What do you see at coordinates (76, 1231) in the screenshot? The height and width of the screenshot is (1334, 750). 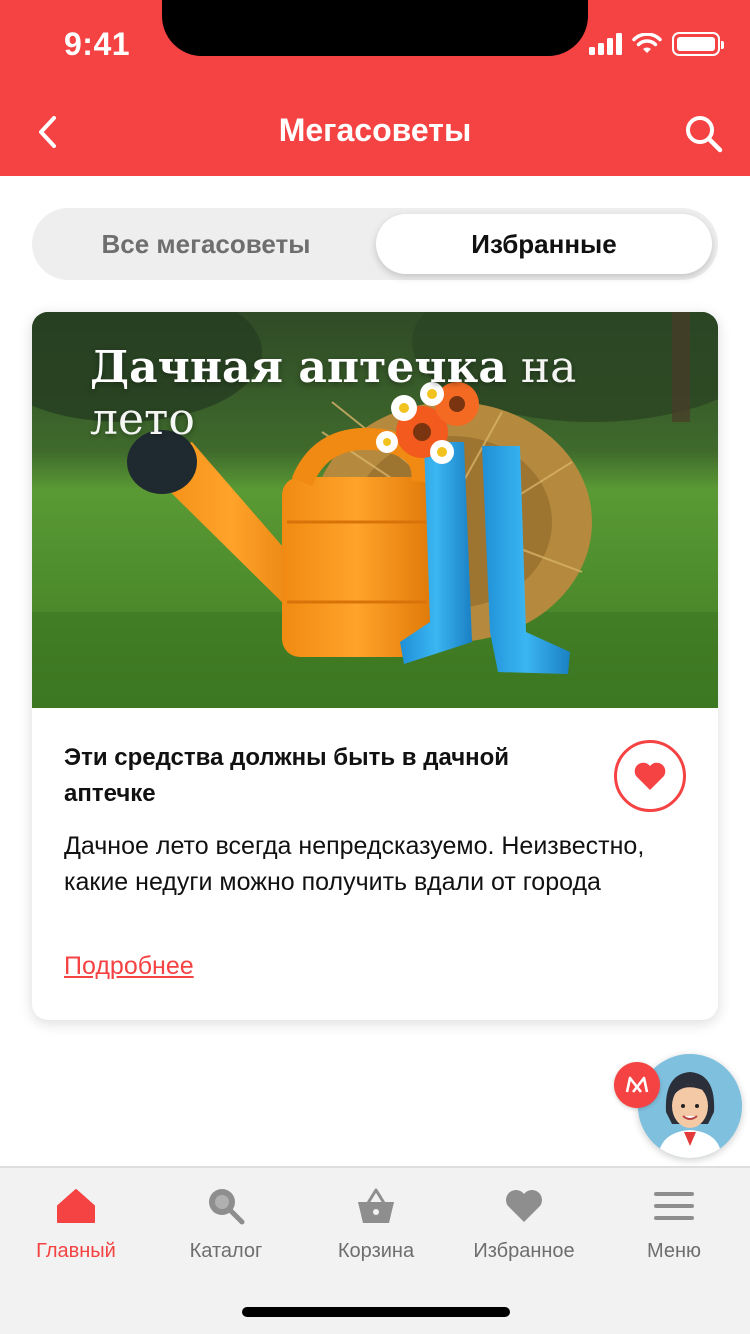 I see `tab-home: Главный` at bounding box center [76, 1231].